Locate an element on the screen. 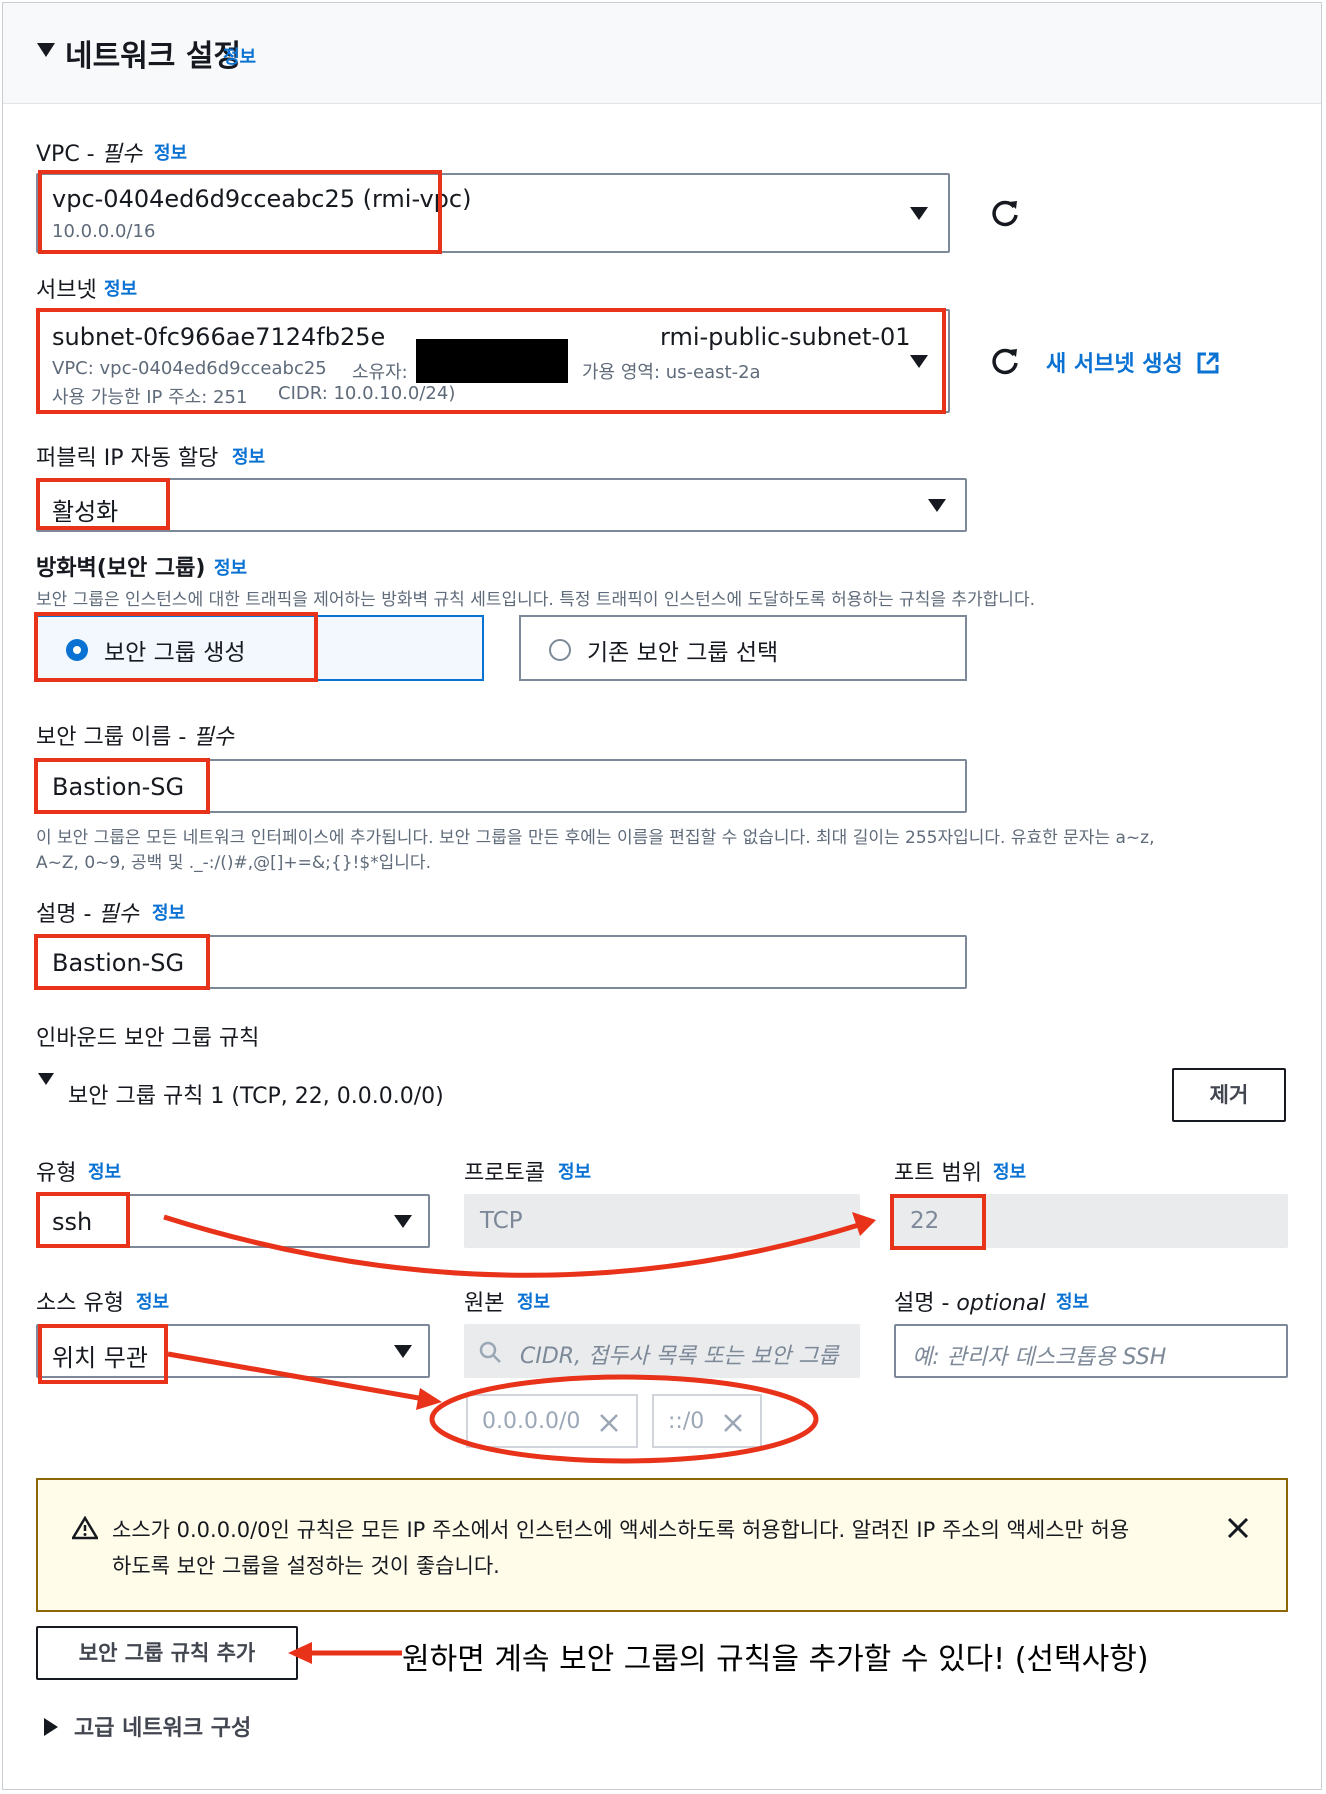  annotation-ellipse is located at coordinates (624, 1419).